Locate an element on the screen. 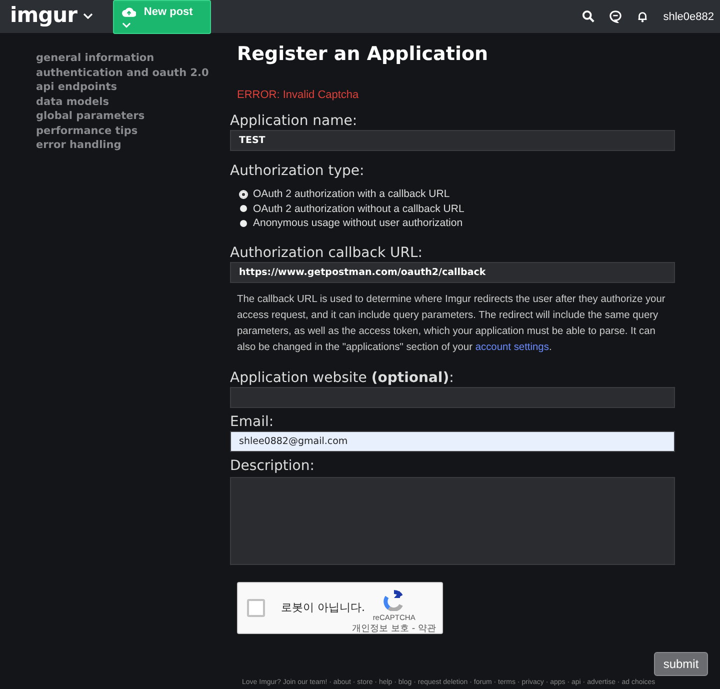  cloud-upload-icon is located at coordinates (129, 12).